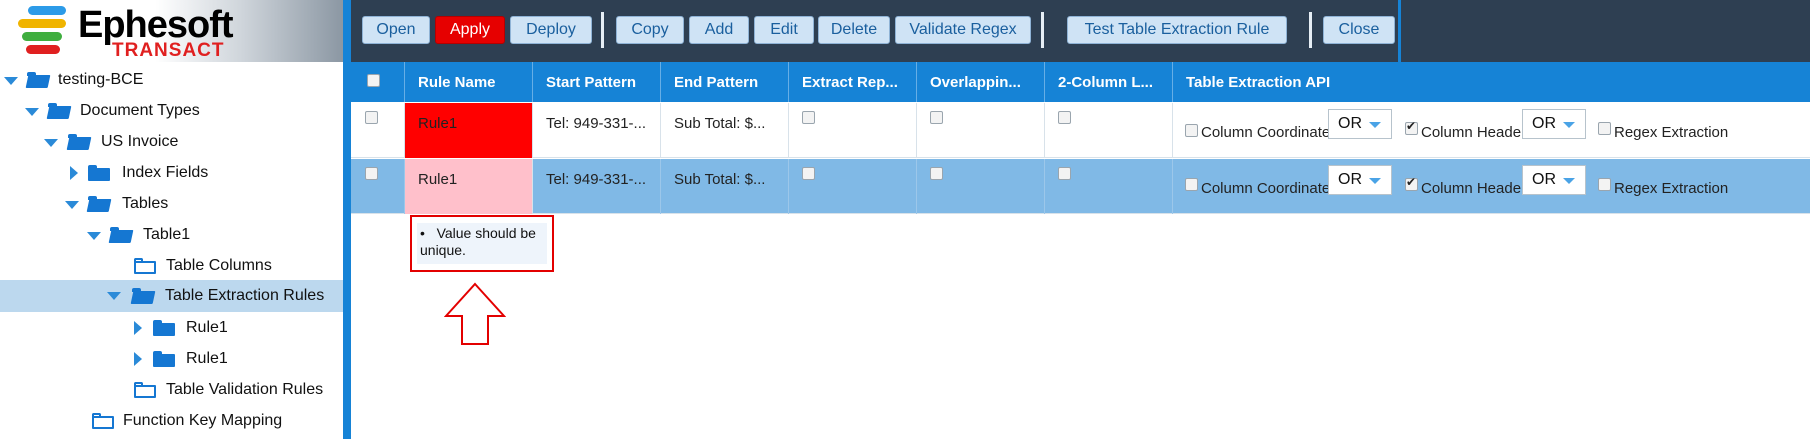 The image size is (1810, 439). I want to click on tree-item-tables: Tables, so click(170, 204).